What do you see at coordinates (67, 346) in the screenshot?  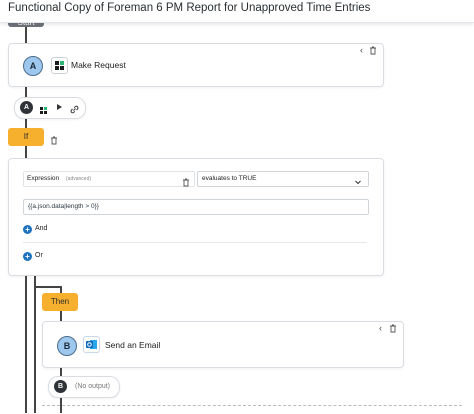 I see `step-b-badge: B` at bounding box center [67, 346].